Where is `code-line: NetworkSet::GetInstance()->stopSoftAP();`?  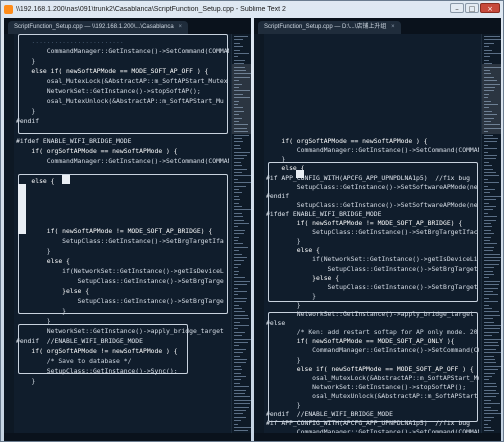 code-line: NetworkSet::GetInstance()->stopSoftAP(); is located at coordinates (108, 91).